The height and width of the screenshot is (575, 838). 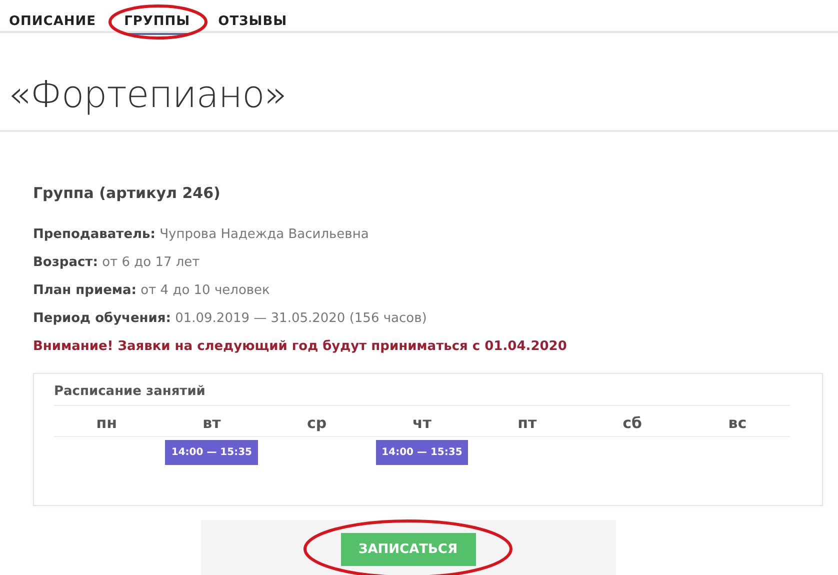 What do you see at coordinates (737, 421) in the screenshot?
I see `weekday-header: вс` at bounding box center [737, 421].